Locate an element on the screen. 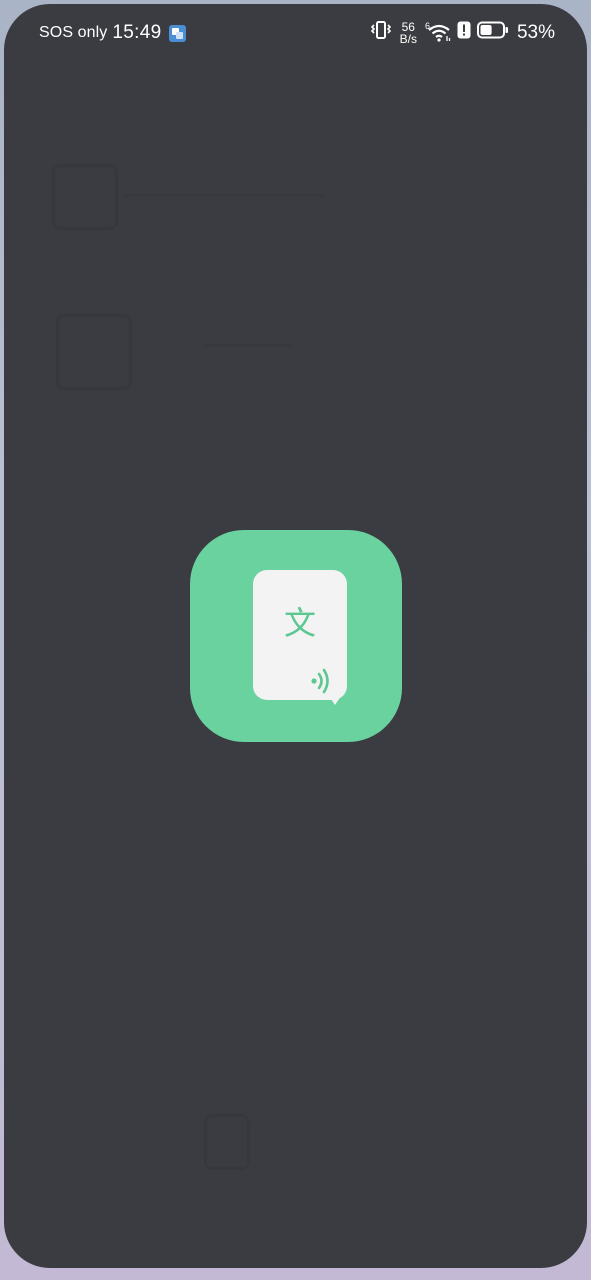 Image resolution: width=591 pixels, height=1280 pixels. battery-percent: 53% is located at coordinates (535, 32).